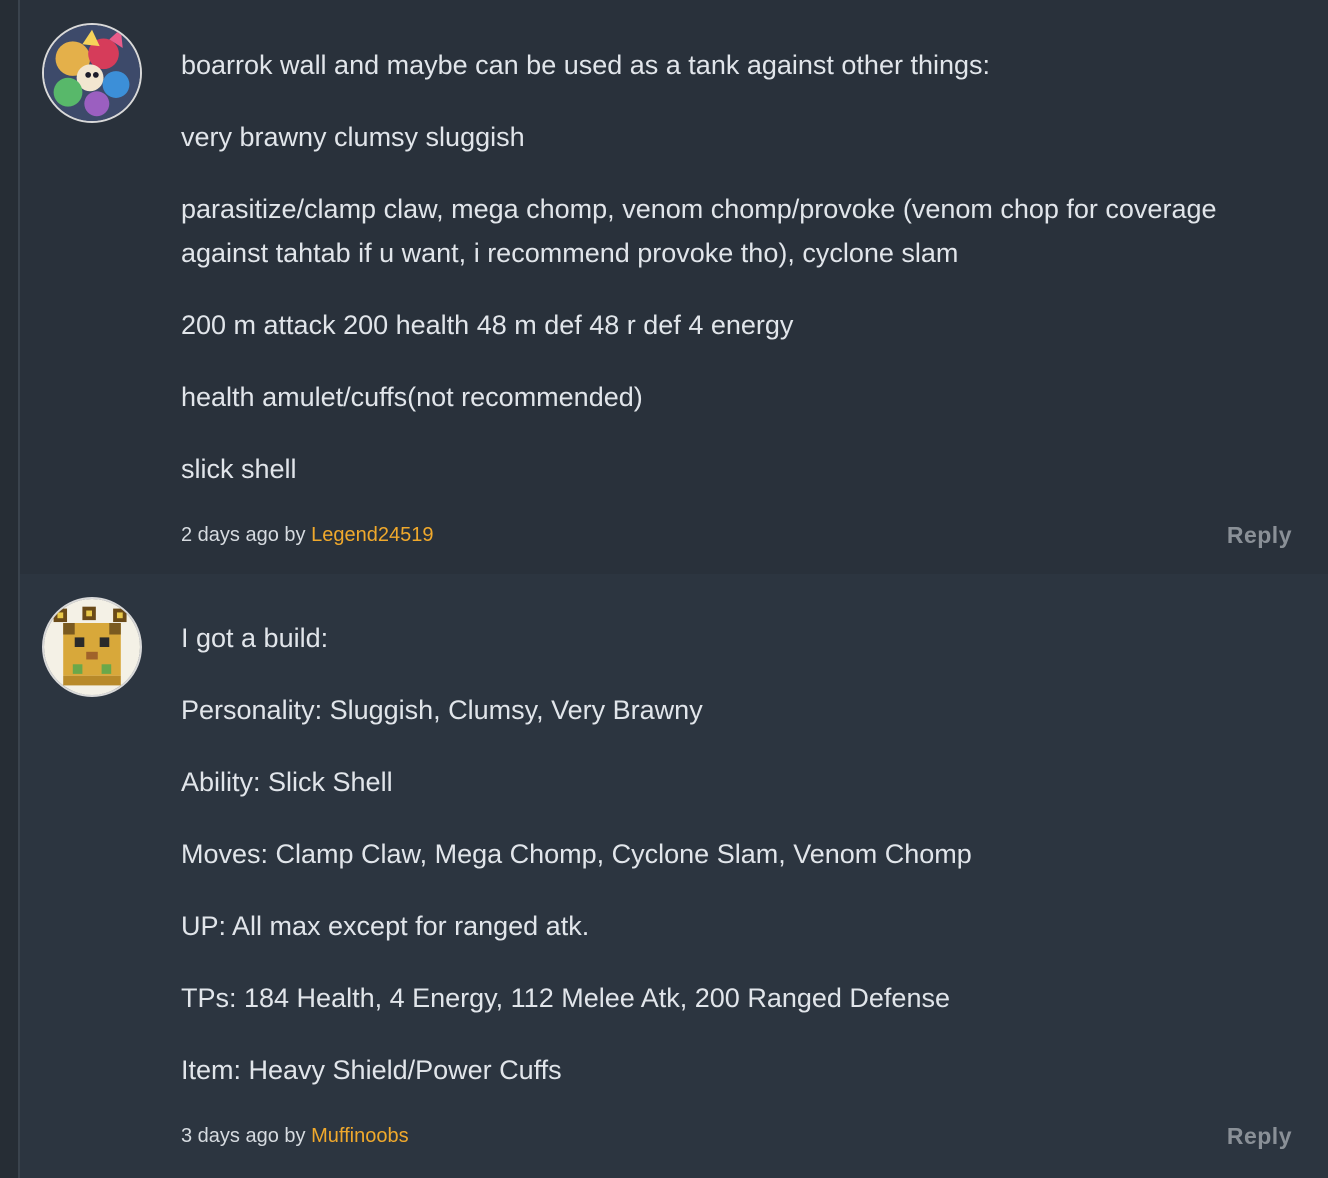 This screenshot has height=1178, width=1328. I want to click on pixel-creature-avatar-icon, so click(92, 647).